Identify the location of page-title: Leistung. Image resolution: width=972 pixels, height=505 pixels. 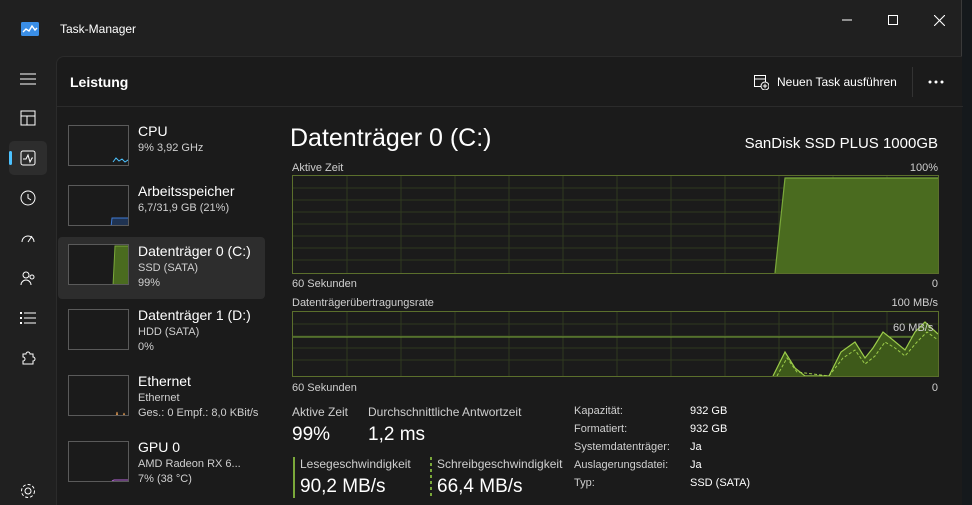
(99, 82).